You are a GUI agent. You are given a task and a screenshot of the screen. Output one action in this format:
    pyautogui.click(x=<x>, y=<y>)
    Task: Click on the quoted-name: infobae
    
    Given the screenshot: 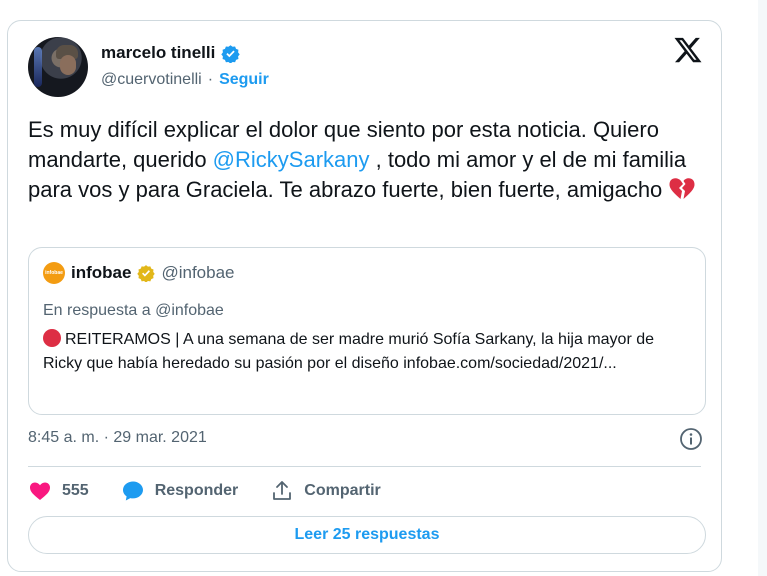 What is the action you would take?
    pyautogui.click(x=101, y=272)
    